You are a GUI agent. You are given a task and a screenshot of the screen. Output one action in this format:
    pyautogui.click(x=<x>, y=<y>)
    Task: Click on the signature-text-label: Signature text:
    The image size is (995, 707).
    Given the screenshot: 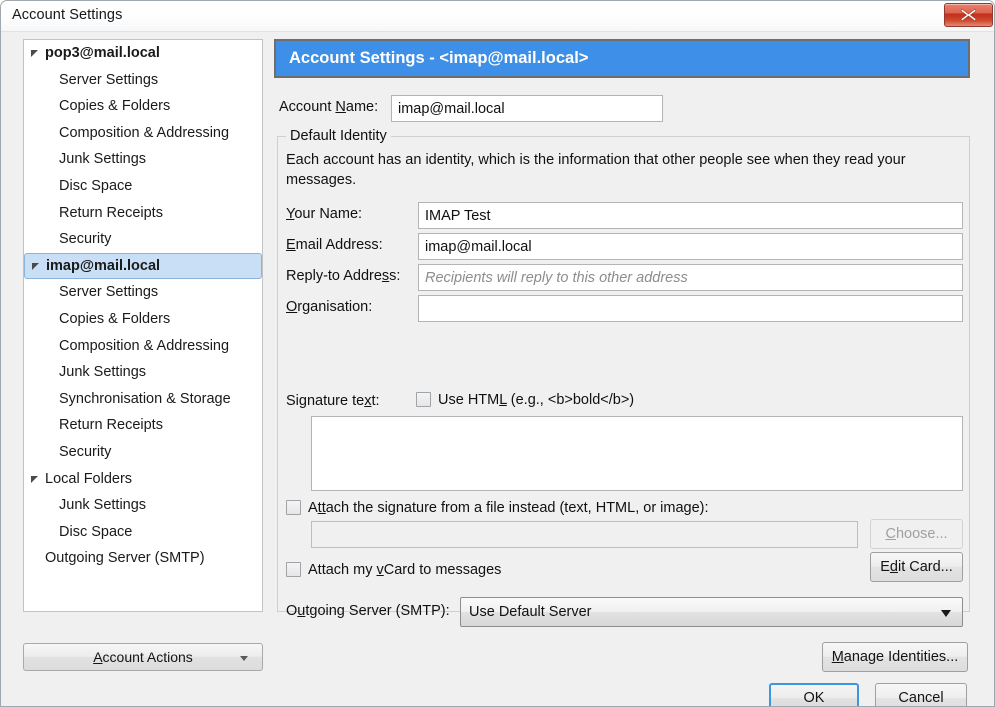 What is the action you would take?
    pyautogui.click(x=333, y=401)
    